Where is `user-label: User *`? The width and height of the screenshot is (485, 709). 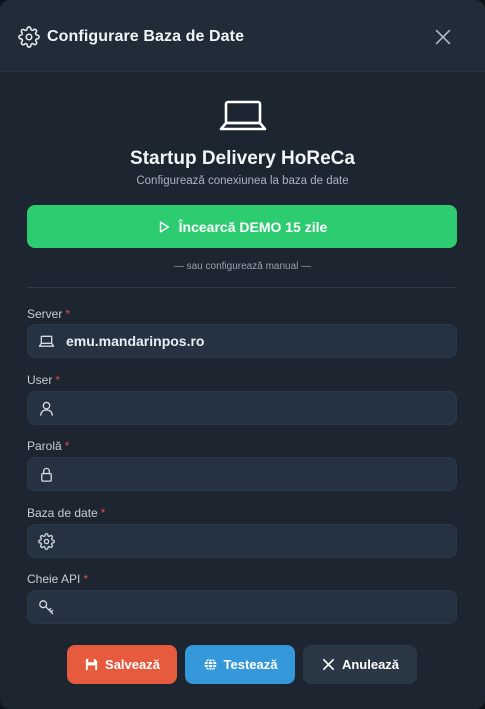
user-label: User * is located at coordinates (43, 380).